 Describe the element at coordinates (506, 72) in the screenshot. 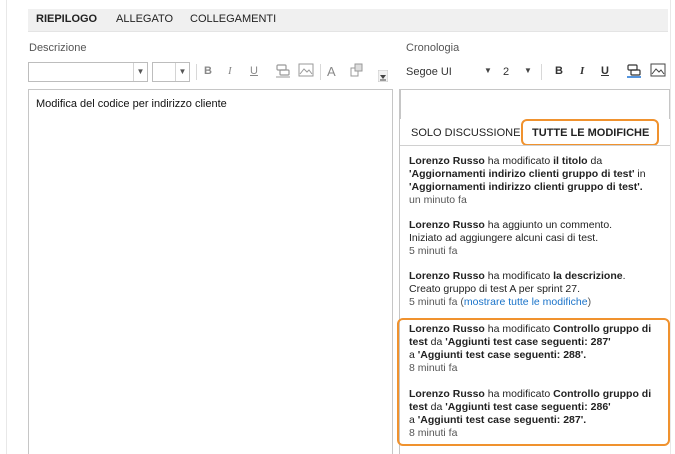

I see `history-size-value: 2` at that location.